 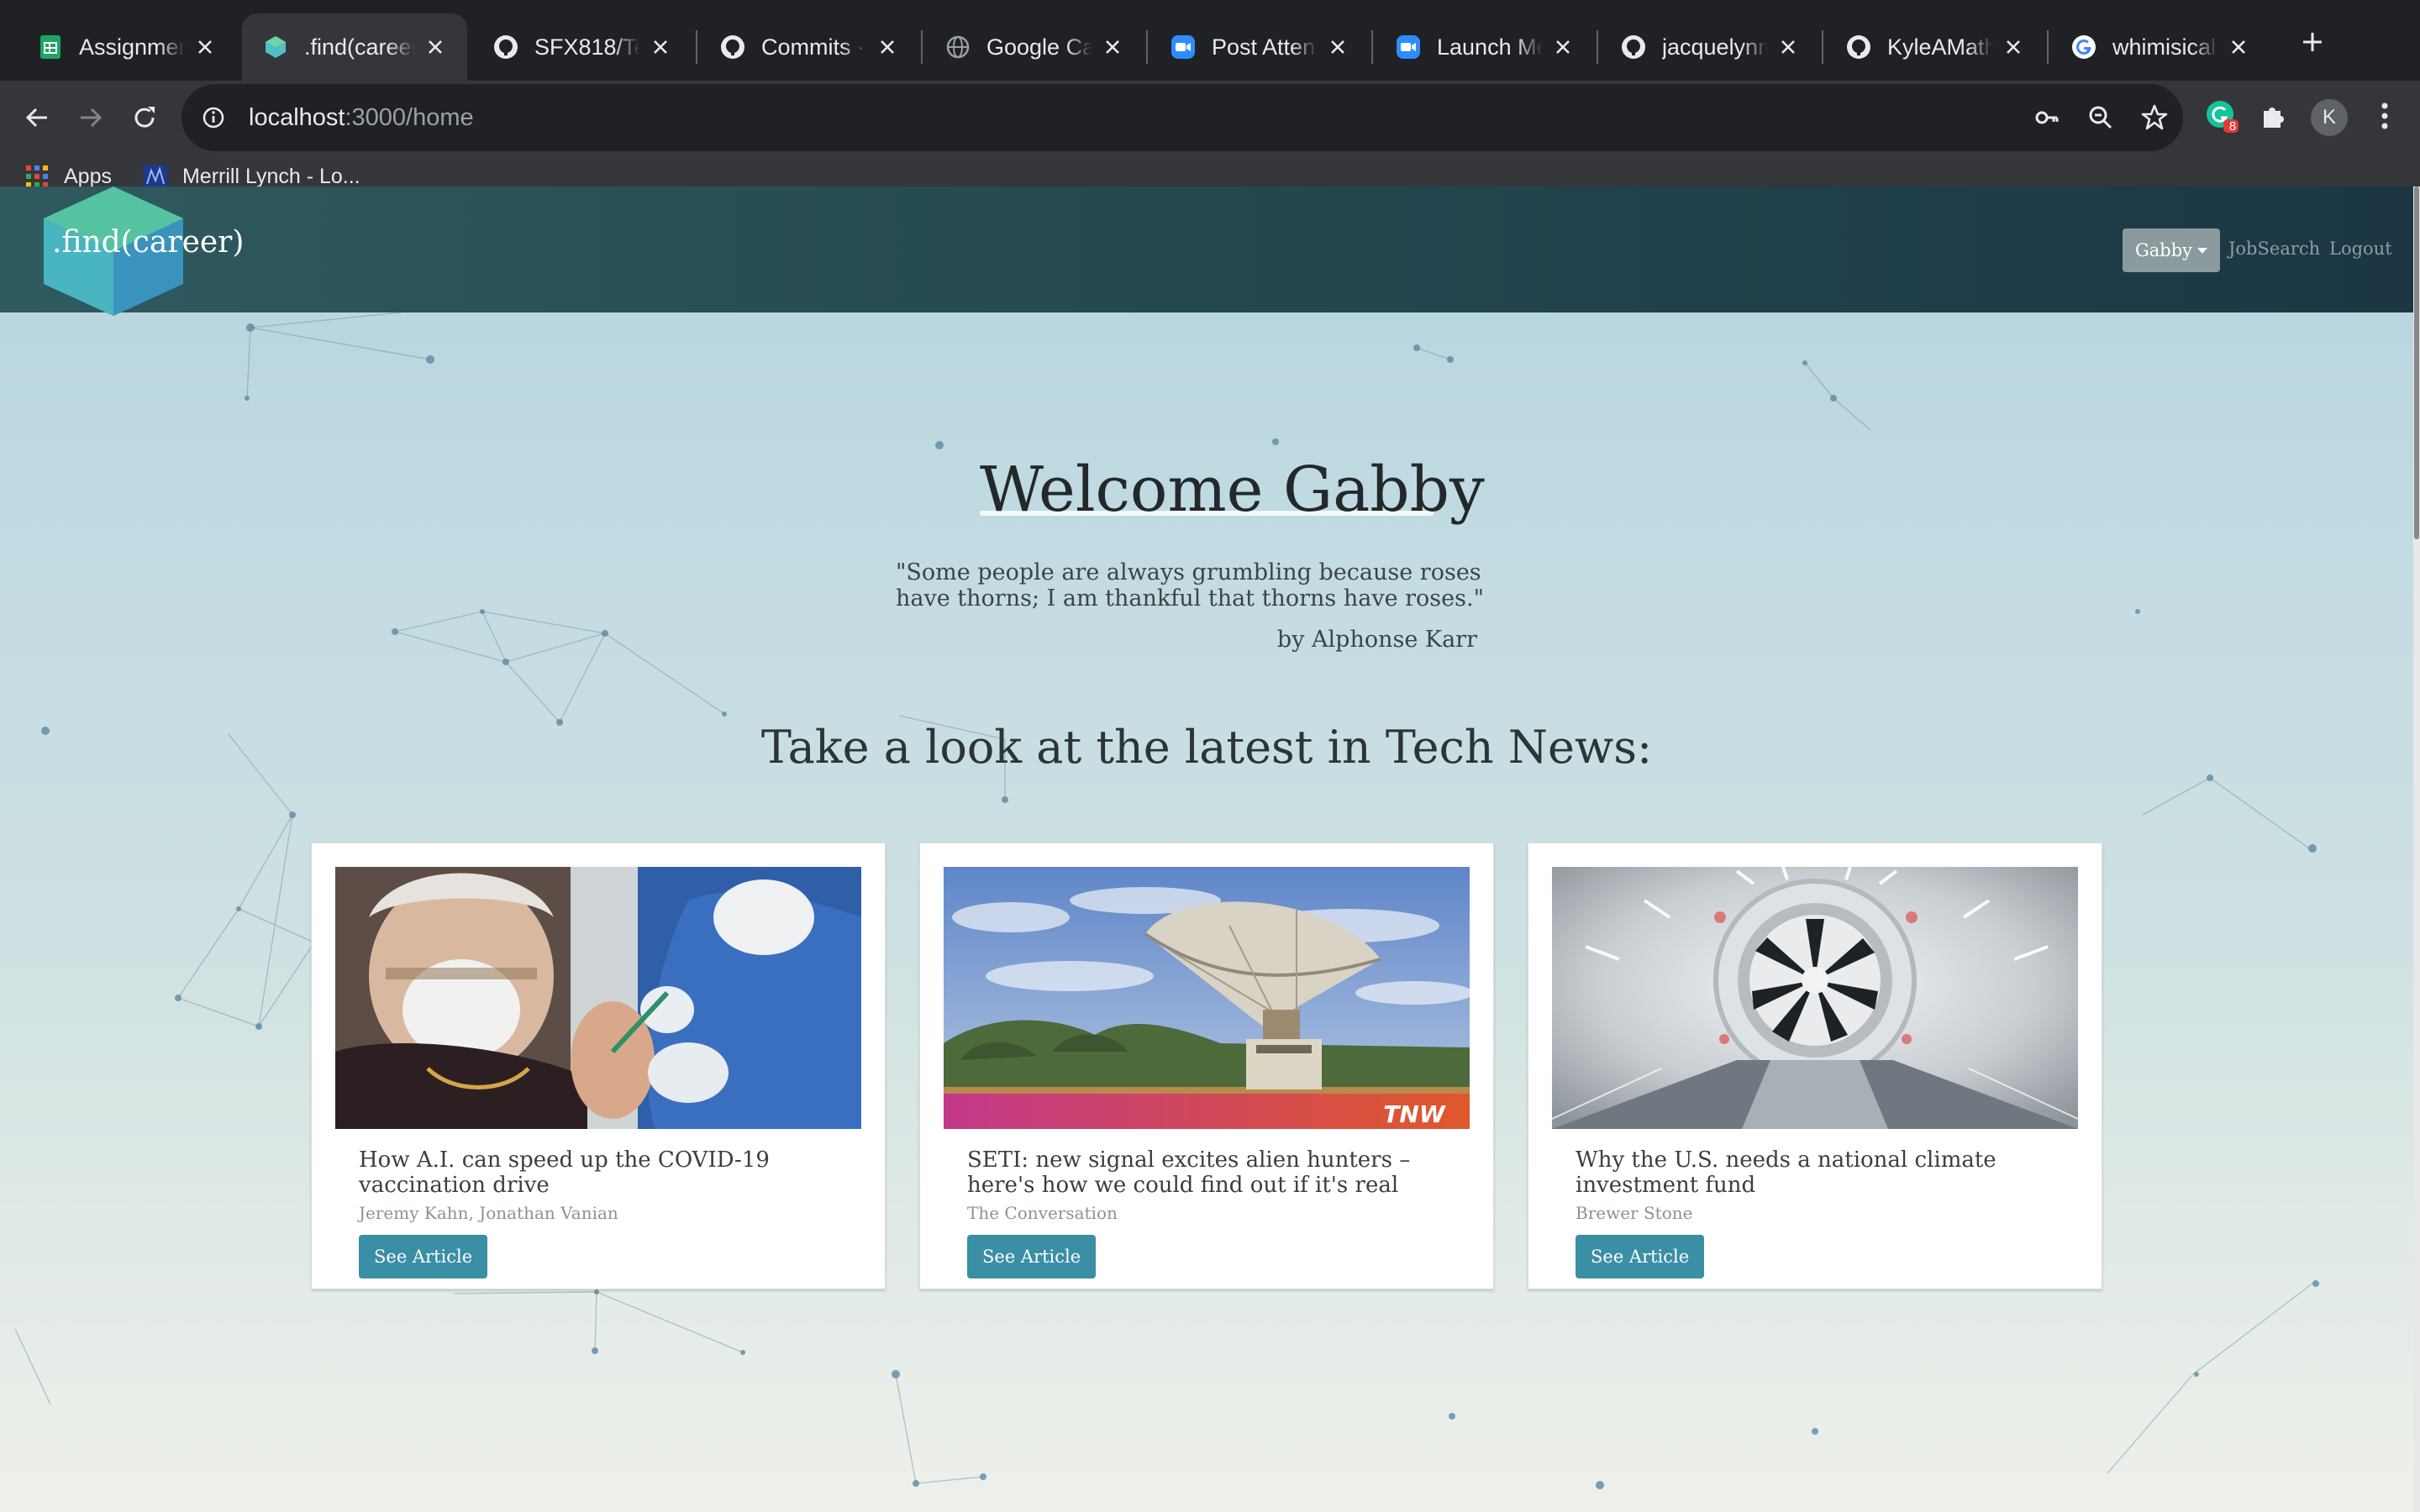 What do you see at coordinates (587, 47) in the screenshot?
I see `tab-title: SFX818/Tear` at bounding box center [587, 47].